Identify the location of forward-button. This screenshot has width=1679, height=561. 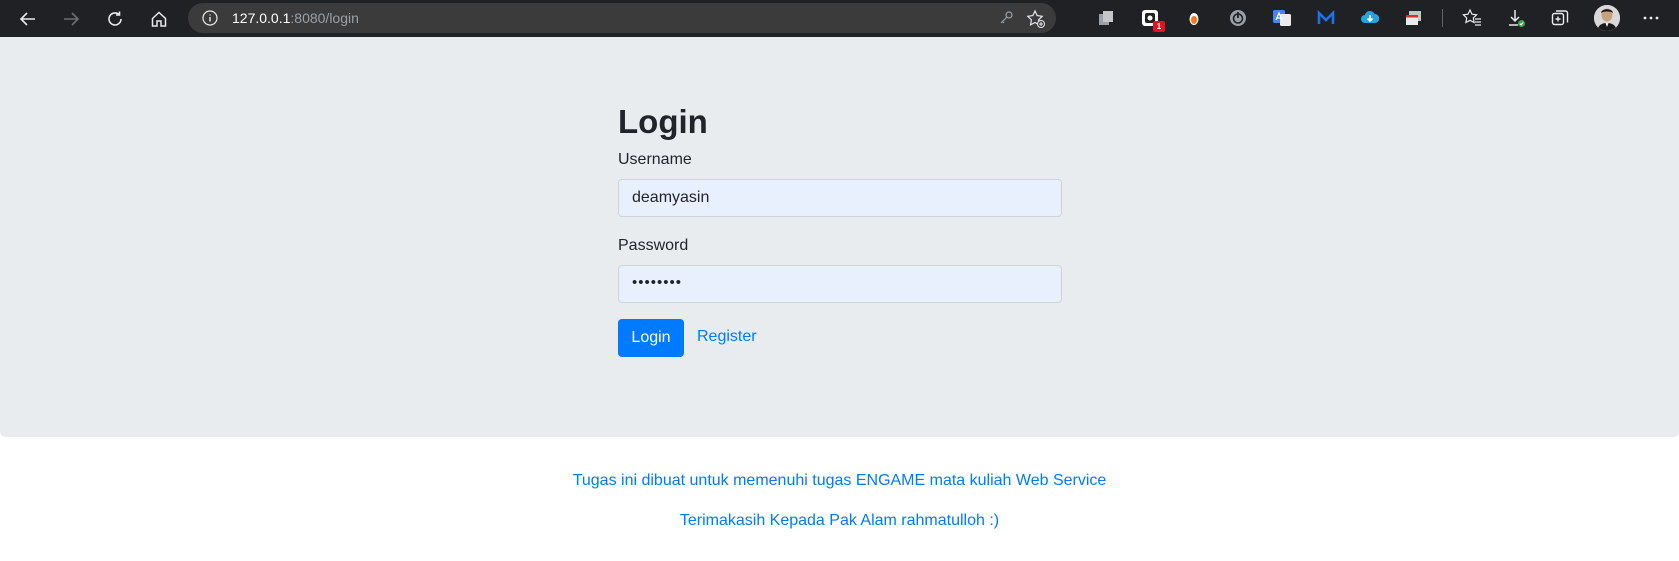
(71, 19).